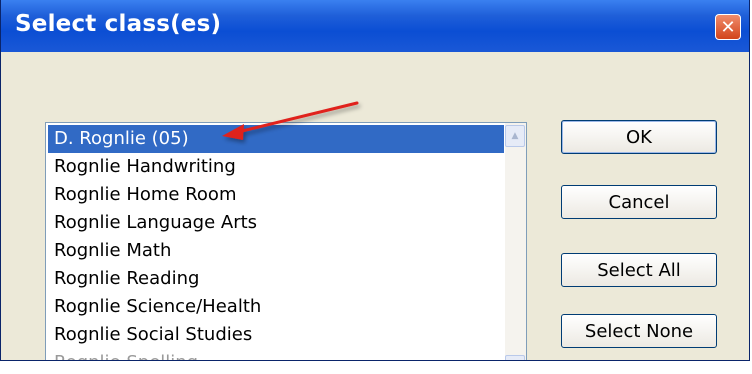 This screenshot has width=752, height=374. I want to click on cancel-button: Cancel, so click(639, 202).